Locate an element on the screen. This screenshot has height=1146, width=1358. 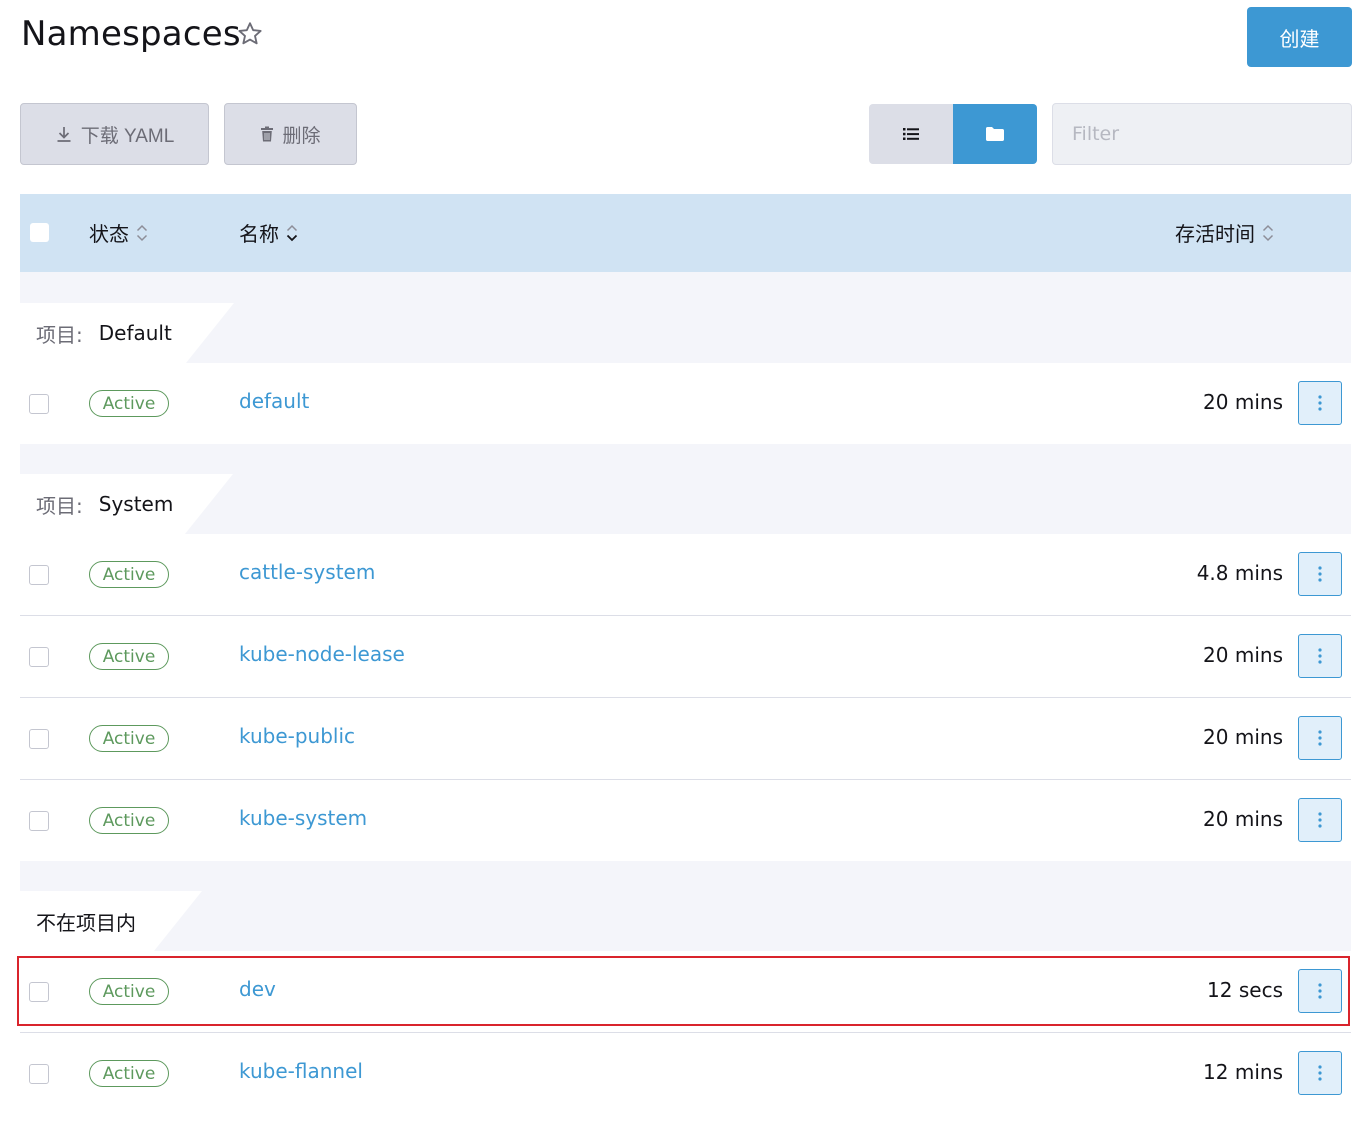
table-row: Active kube-system 20 mins is located at coordinates (685, 820).